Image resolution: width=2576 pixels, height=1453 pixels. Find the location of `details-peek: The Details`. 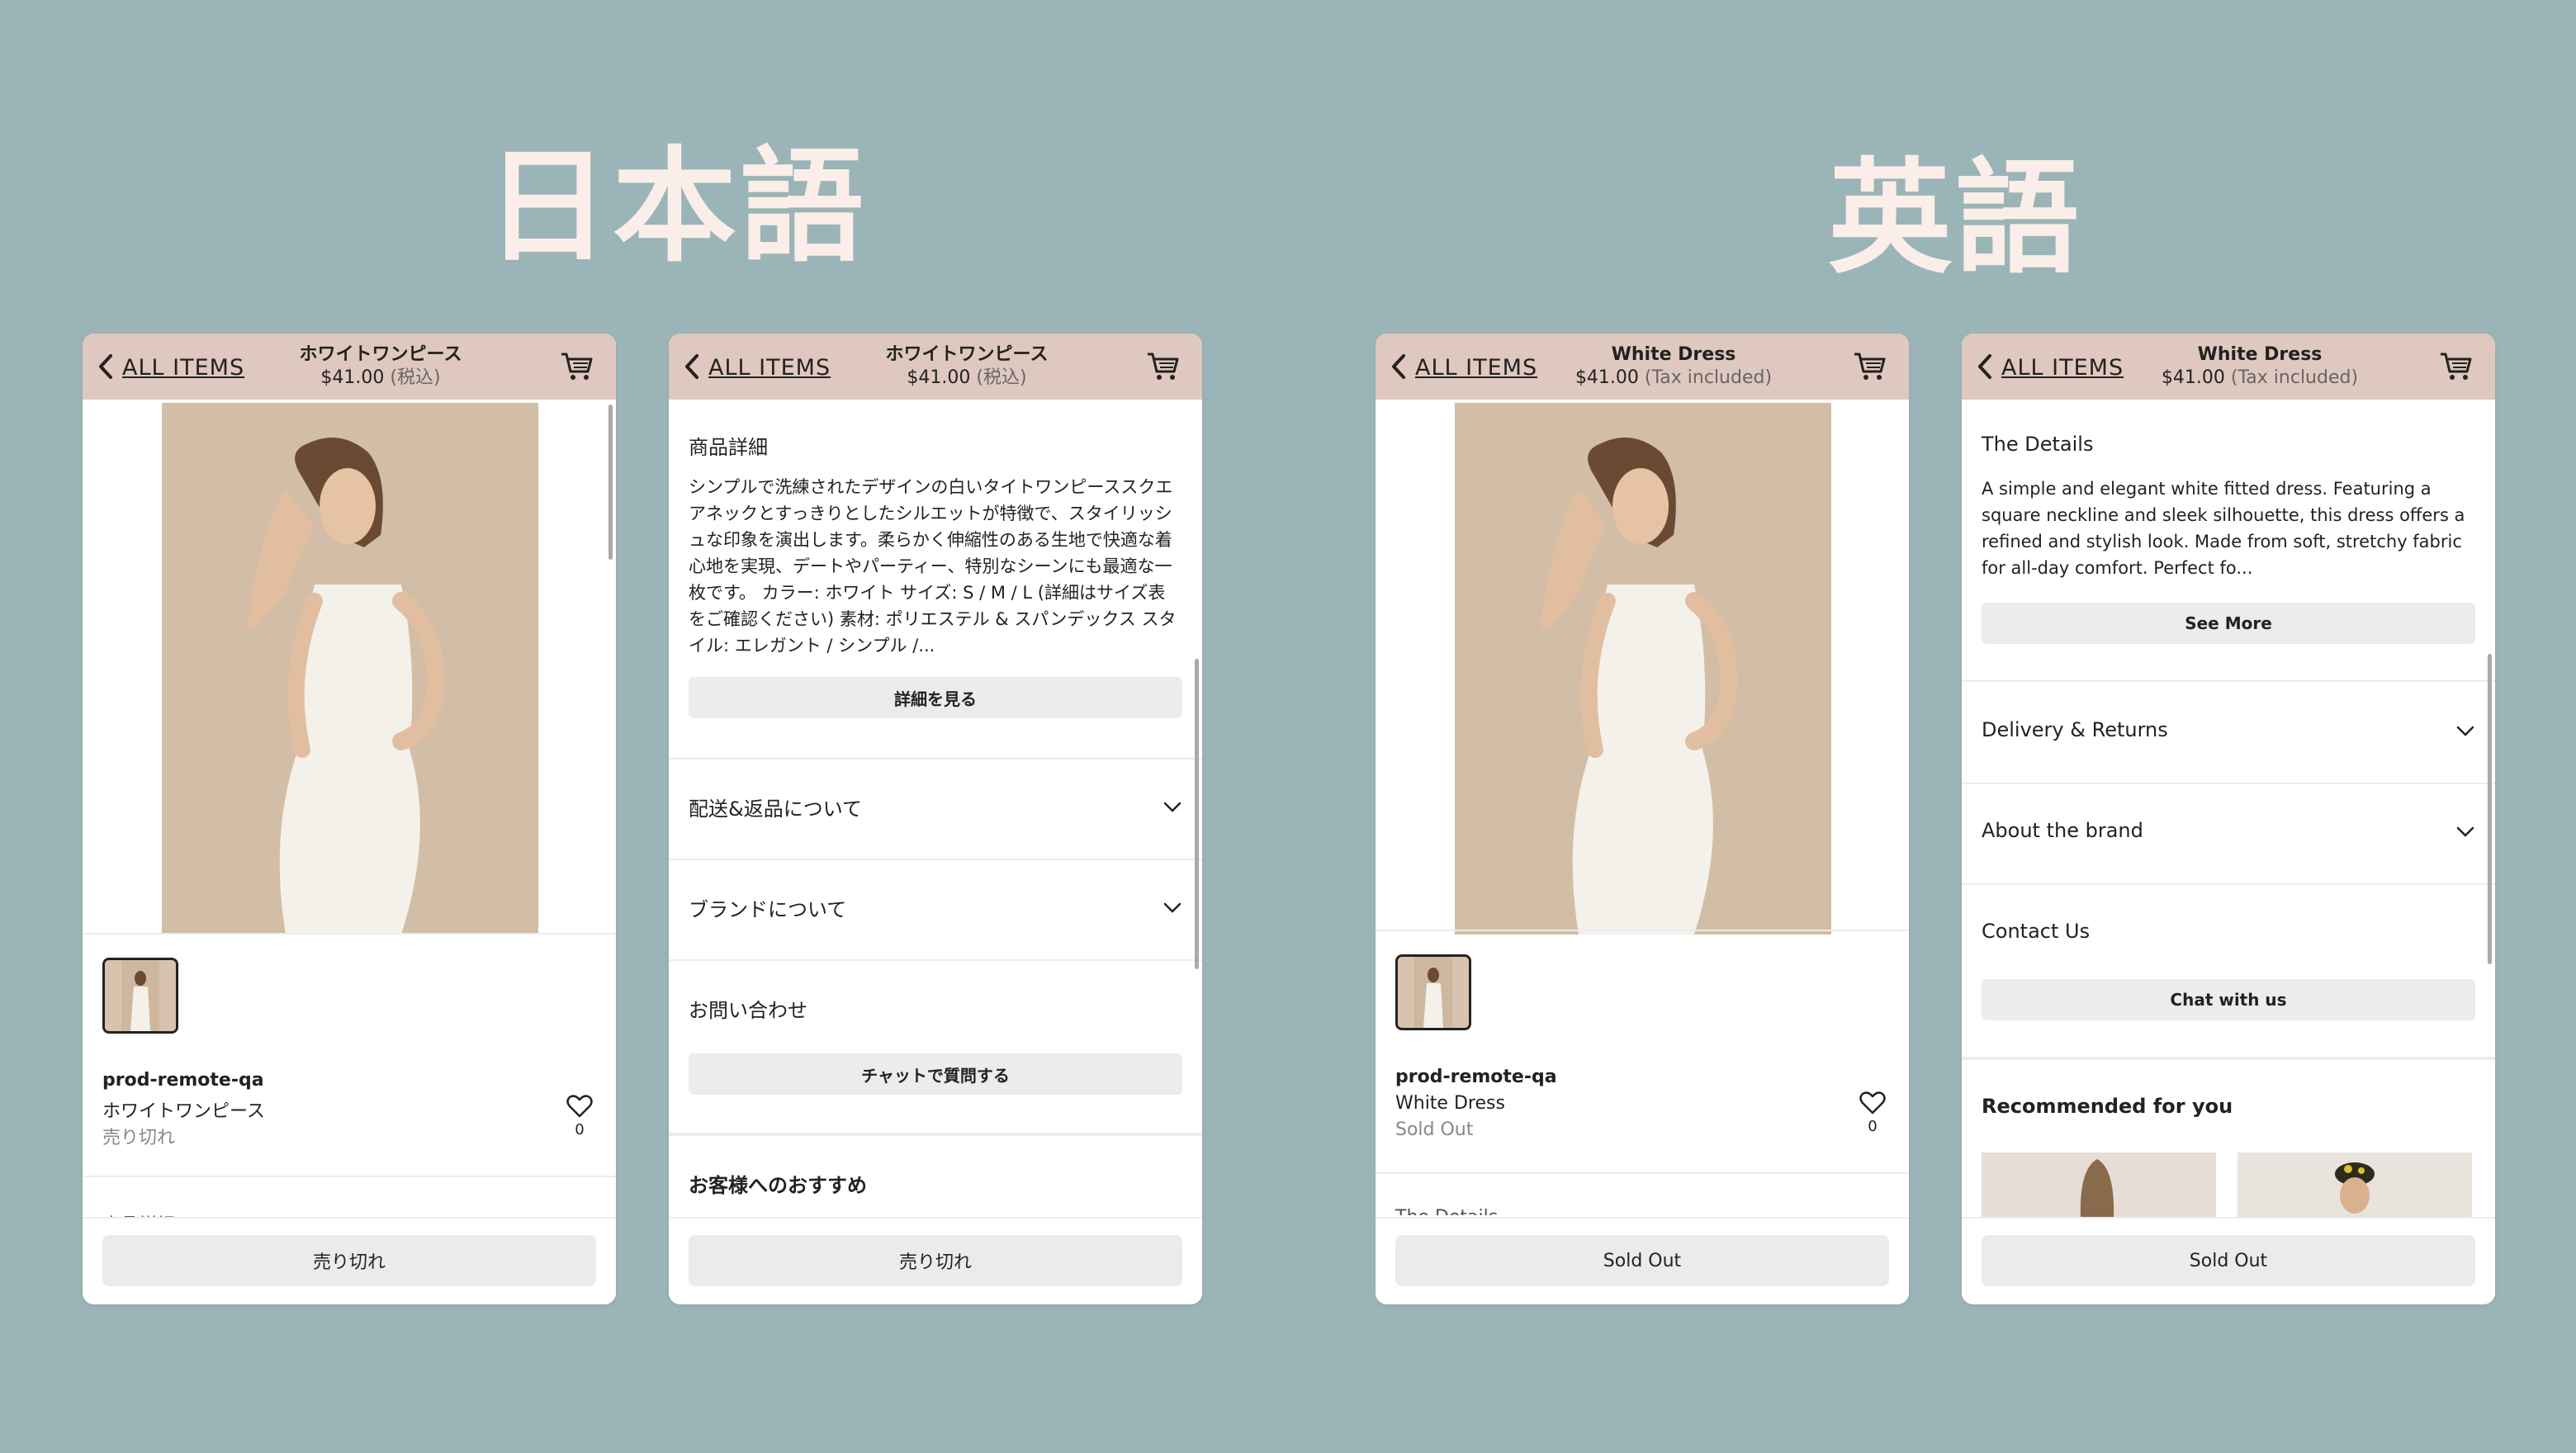

details-peek: The Details is located at coordinates (1446, 1211).